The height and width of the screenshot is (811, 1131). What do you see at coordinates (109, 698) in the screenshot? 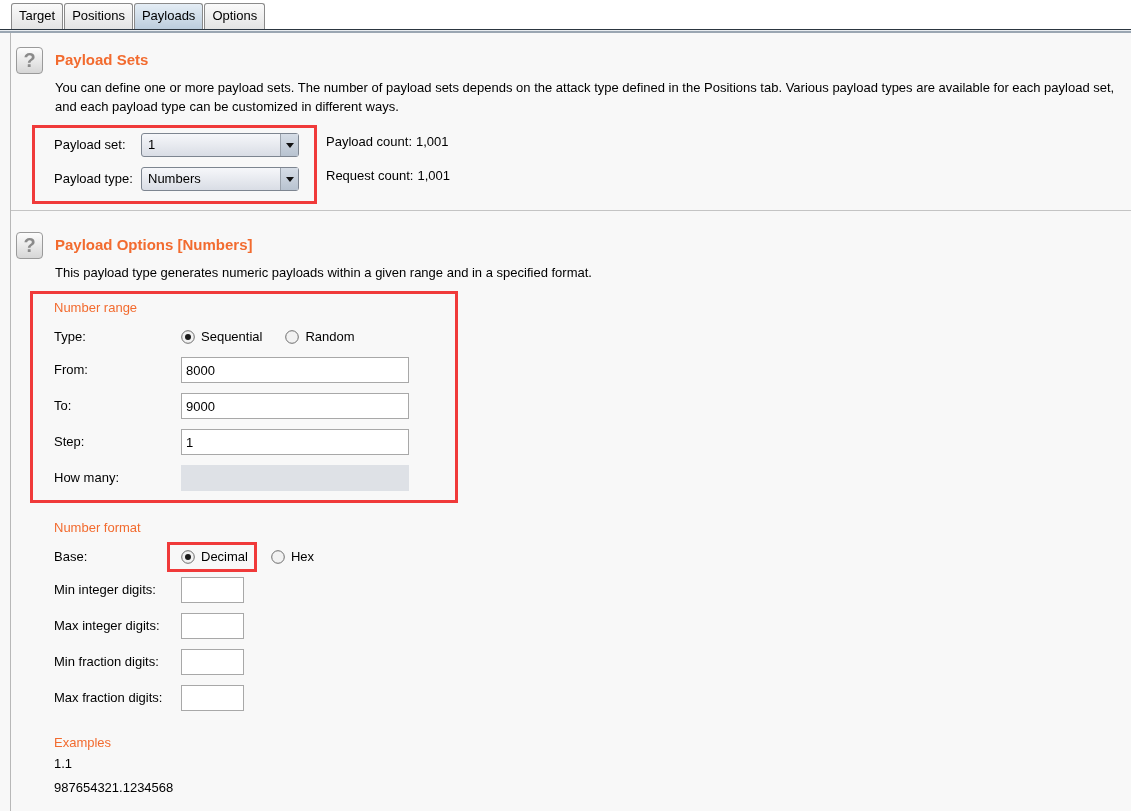
I see `field-label: Max fraction digits:` at bounding box center [109, 698].